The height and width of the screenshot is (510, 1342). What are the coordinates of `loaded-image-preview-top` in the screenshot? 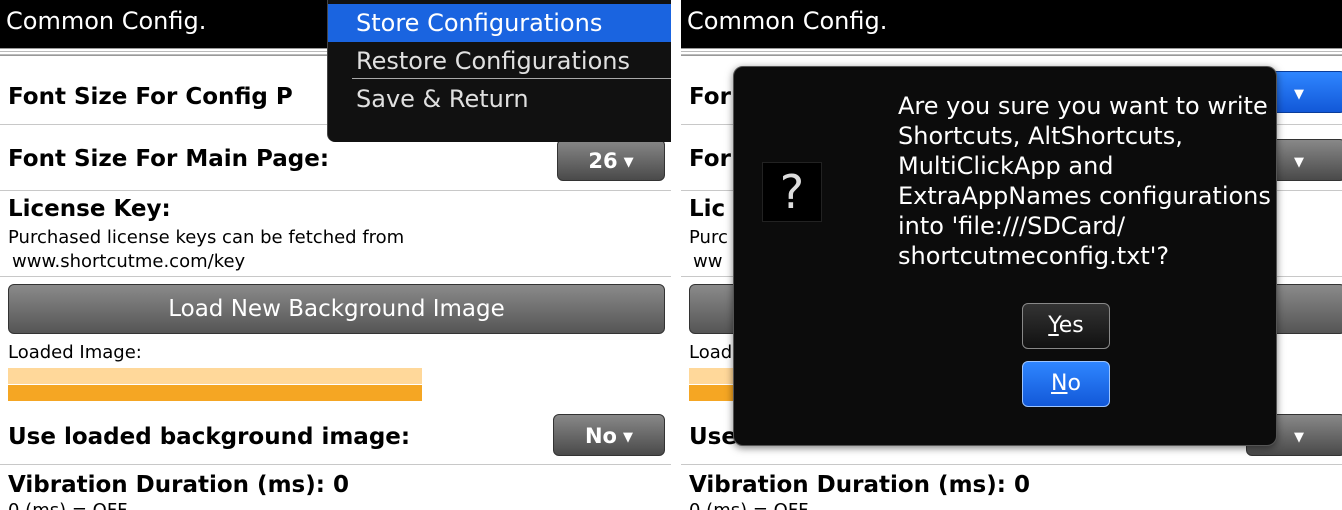 It's located at (215, 376).